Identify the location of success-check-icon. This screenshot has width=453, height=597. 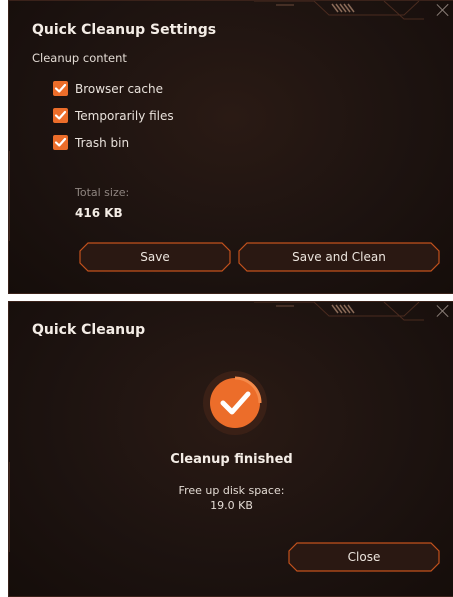
(235, 403).